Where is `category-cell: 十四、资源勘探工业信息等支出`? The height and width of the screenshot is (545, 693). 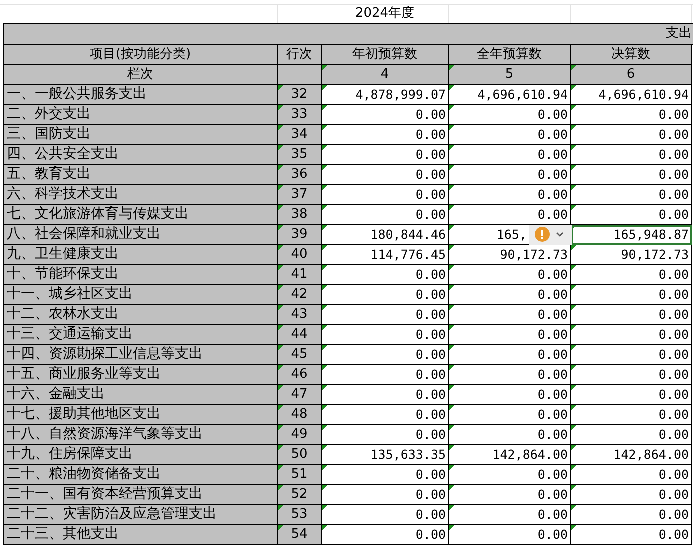 category-cell: 十四、资源勘探工业信息等支出 is located at coordinates (140, 355).